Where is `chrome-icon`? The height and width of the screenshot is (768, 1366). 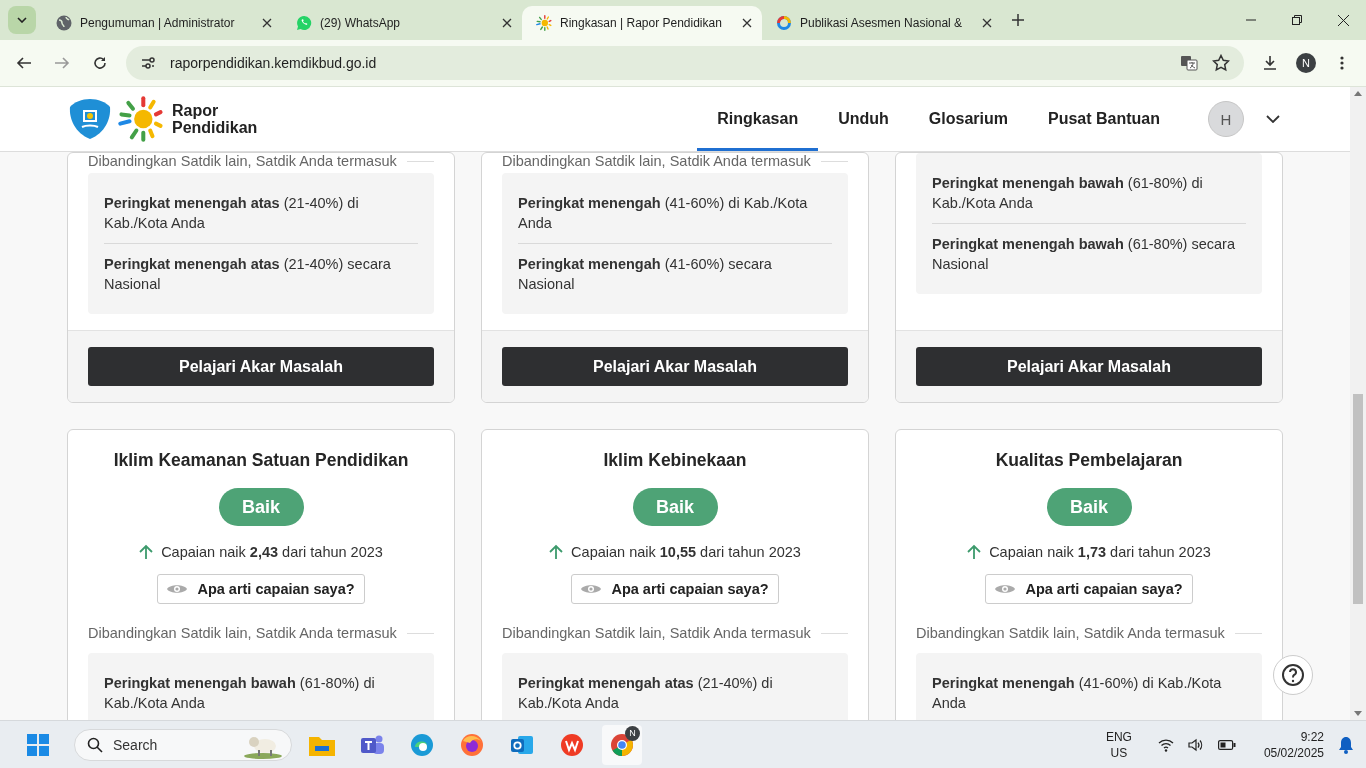 chrome-icon is located at coordinates (622, 744).